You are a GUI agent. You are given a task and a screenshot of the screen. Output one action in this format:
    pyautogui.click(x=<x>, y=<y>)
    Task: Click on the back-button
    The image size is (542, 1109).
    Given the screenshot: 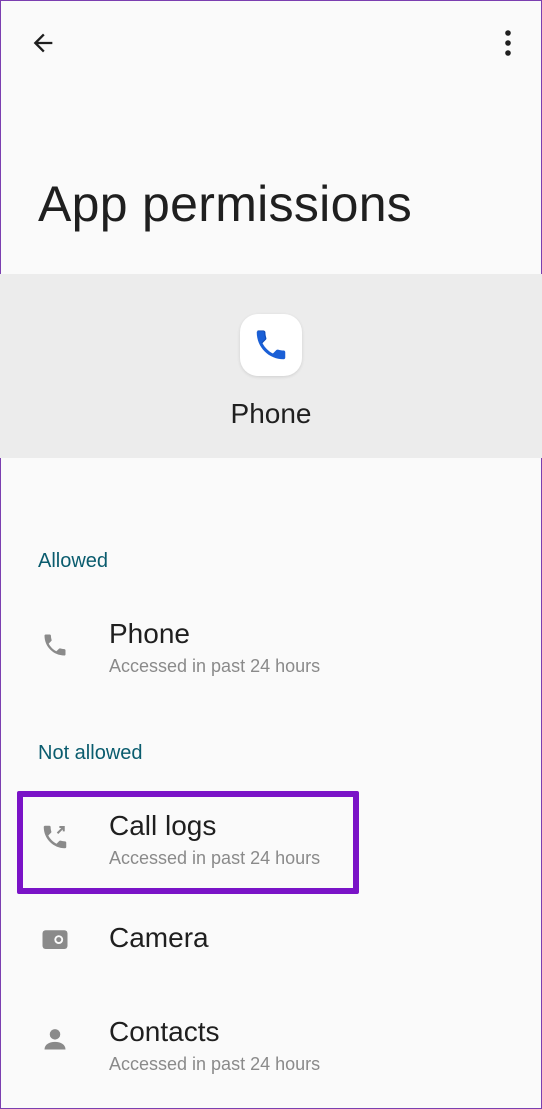 What is the action you would take?
    pyautogui.click(x=43, y=43)
    